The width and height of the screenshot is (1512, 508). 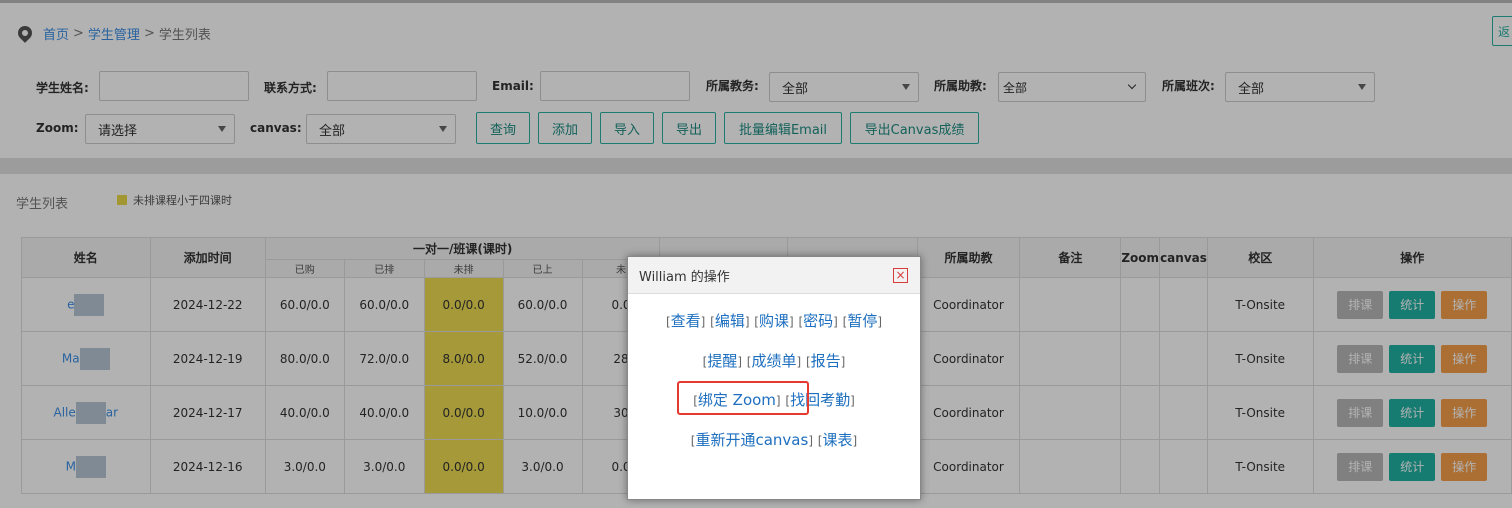 What do you see at coordinates (730, 321) in the screenshot?
I see `edit-link: 编辑` at bounding box center [730, 321].